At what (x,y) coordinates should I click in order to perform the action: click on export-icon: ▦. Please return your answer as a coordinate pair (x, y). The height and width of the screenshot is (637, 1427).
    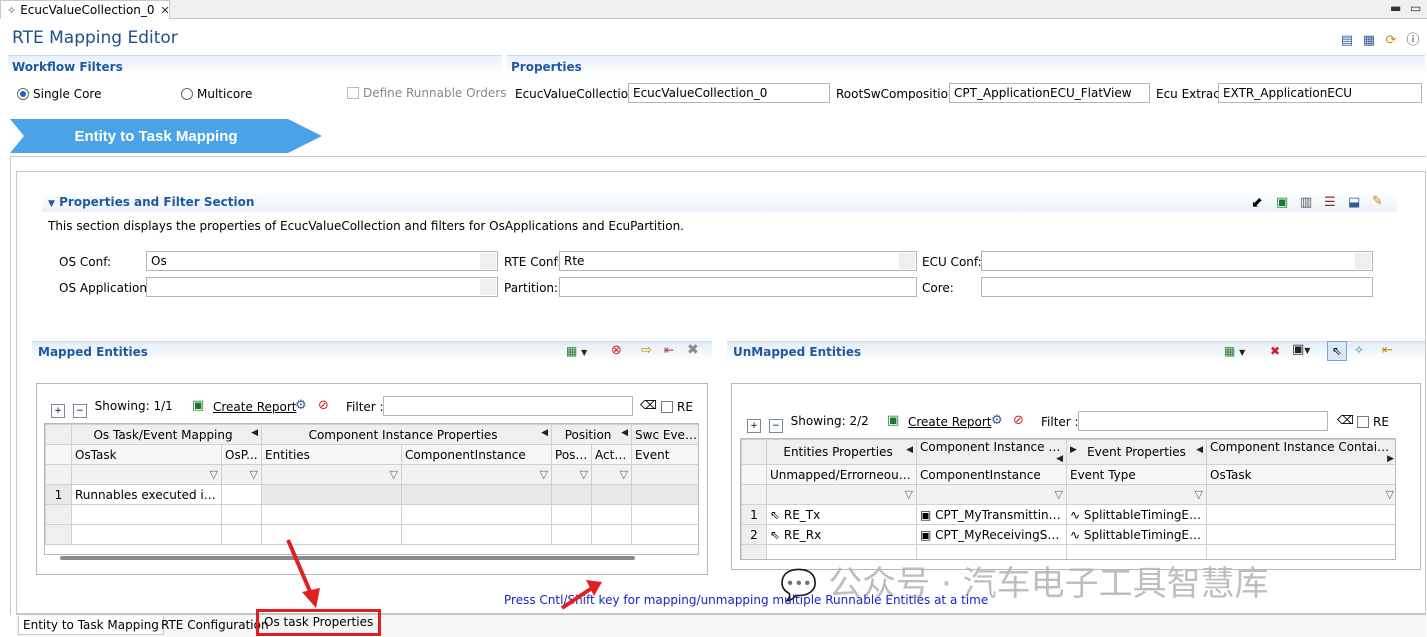
    Looking at the image, I should click on (1369, 41).